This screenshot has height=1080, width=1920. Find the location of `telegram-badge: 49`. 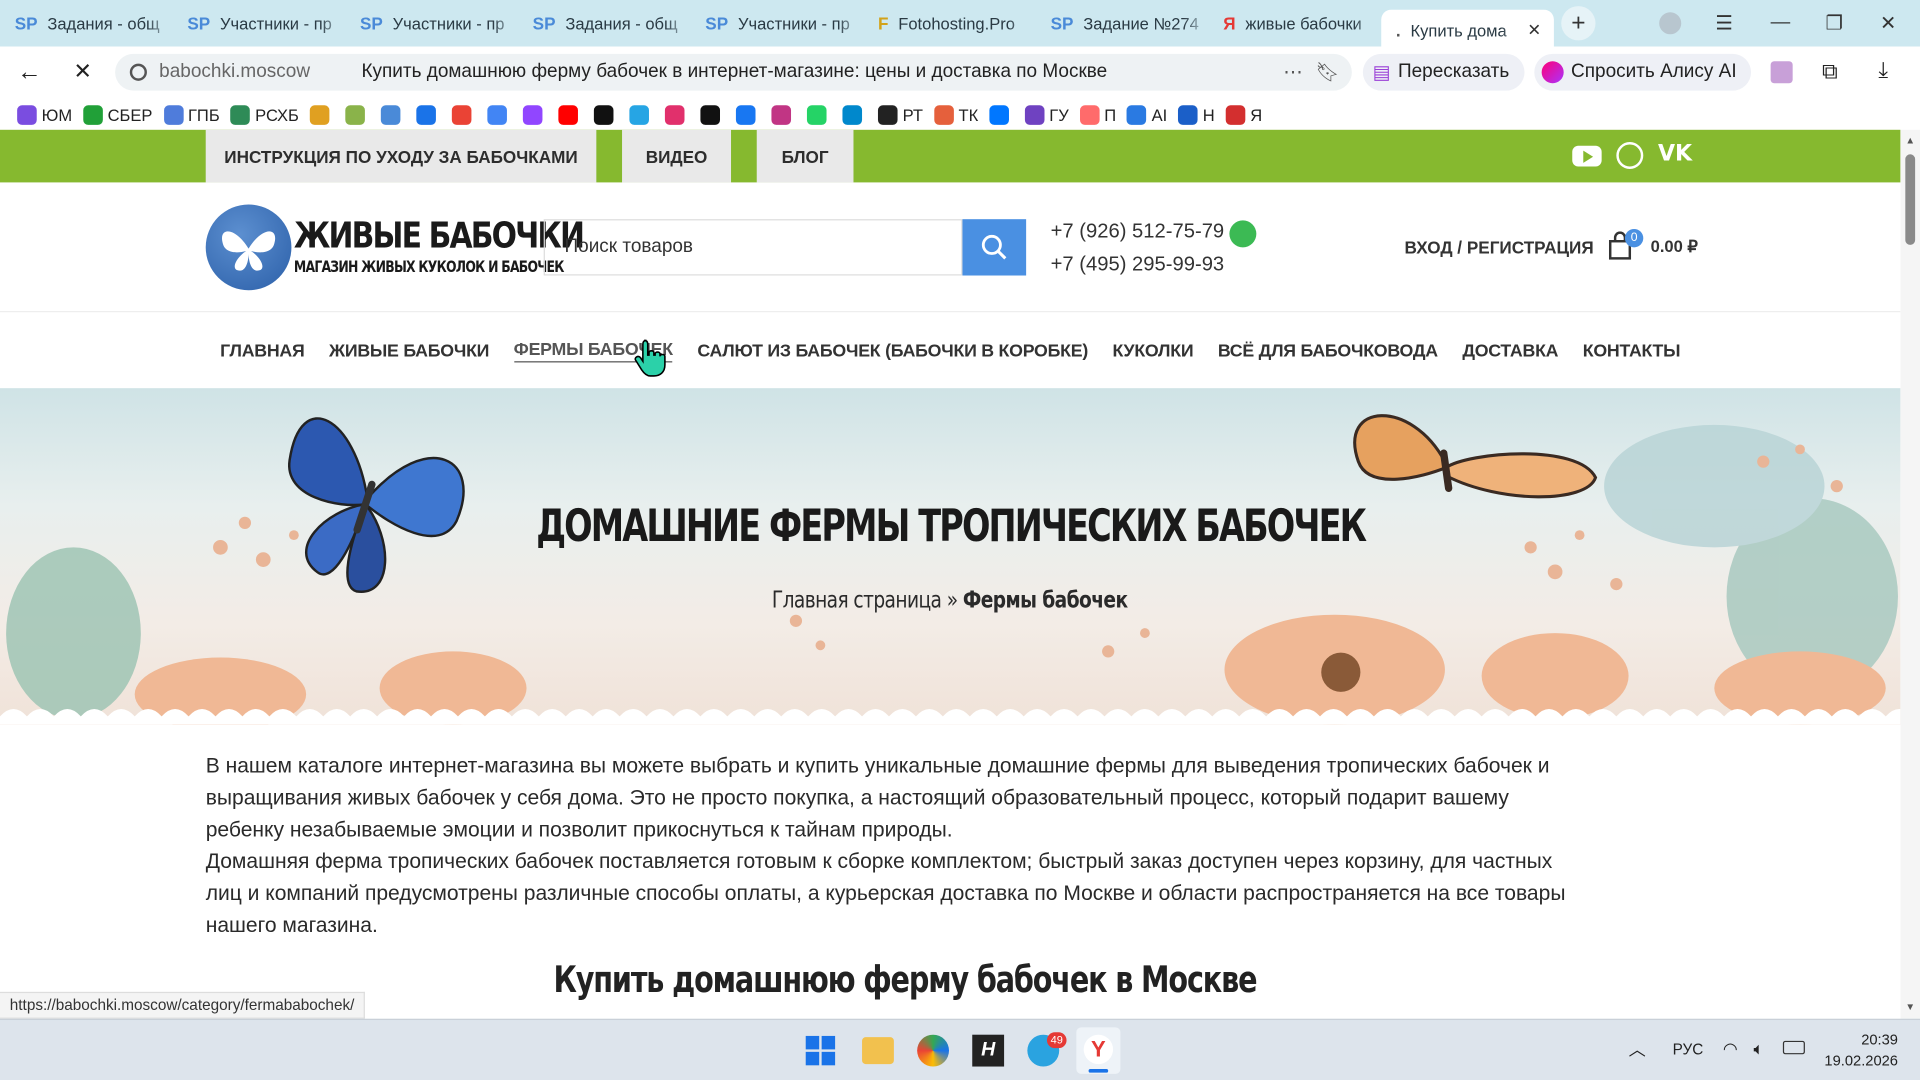

telegram-badge: 49 is located at coordinates (1056, 1040).